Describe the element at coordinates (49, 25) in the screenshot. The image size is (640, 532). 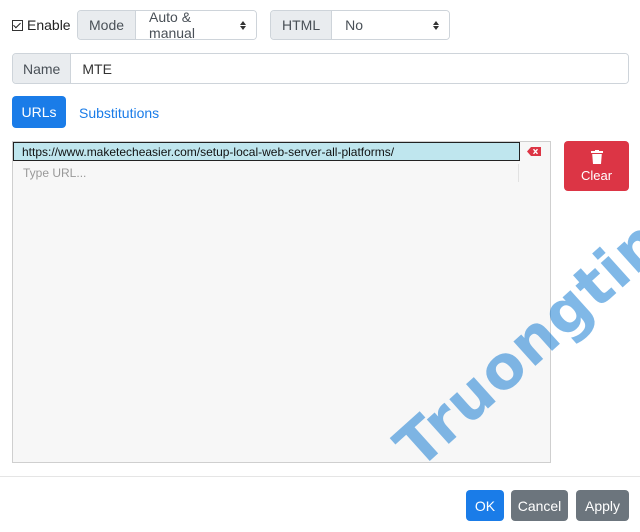
I see `enable-label: Enable` at that location.